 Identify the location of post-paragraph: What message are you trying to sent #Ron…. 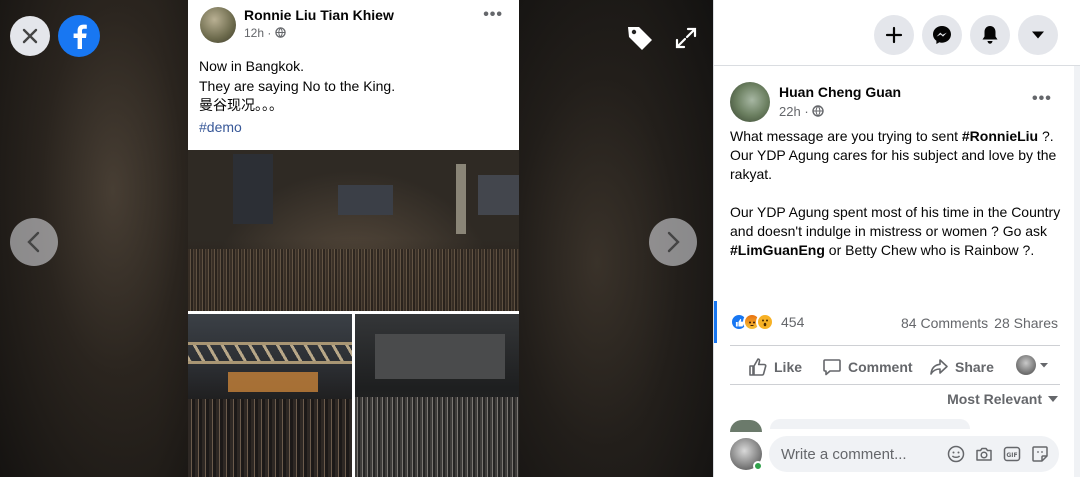
(897, 155).